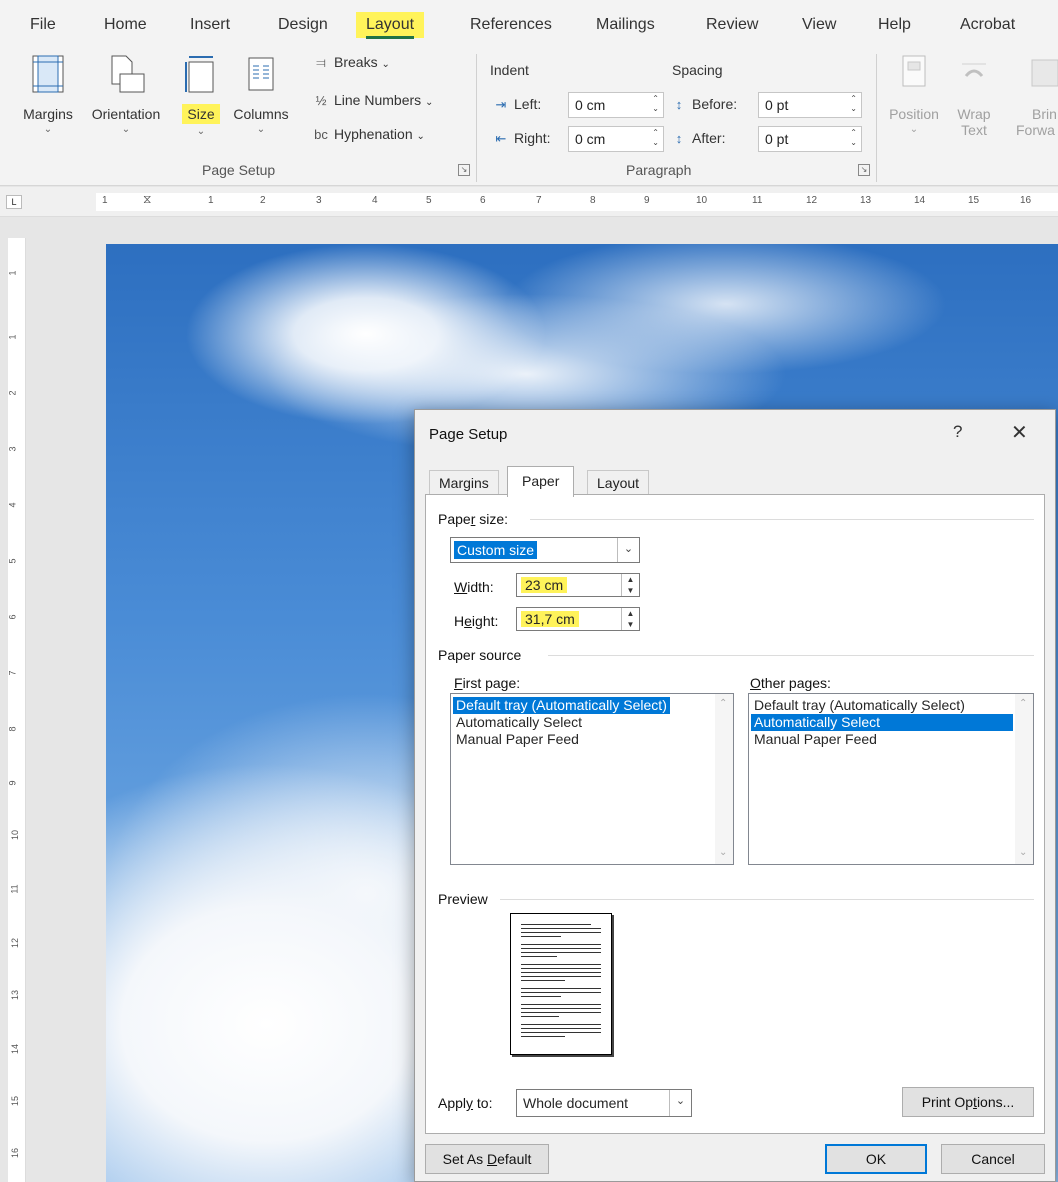 The width and height of the screenshot is (1058, 1182). I want to click on ruler-tick: 2, so click(12, 393).